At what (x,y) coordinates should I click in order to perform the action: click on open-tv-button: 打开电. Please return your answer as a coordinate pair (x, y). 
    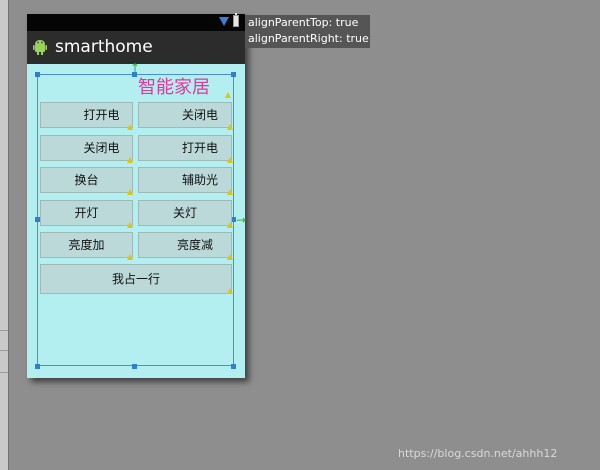
    Looking at the image, I should click on (86, 115).